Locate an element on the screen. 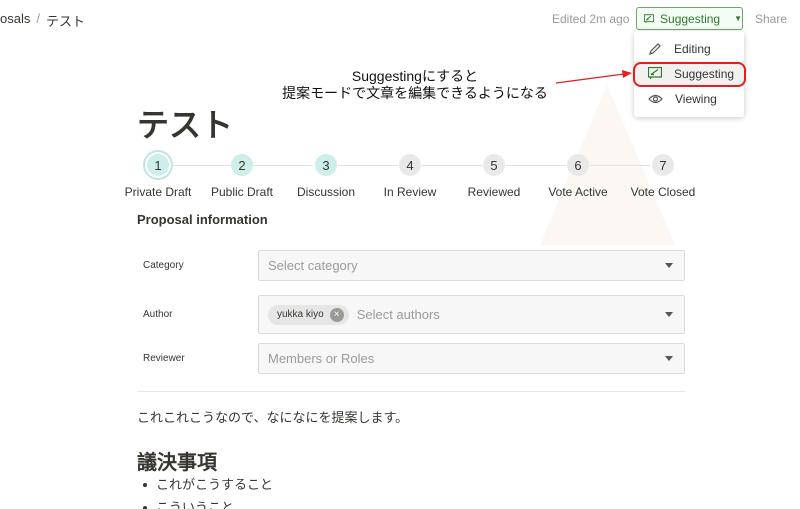 Image resolution: width=800 pixels, height=509 pixels. reviewer-label: Reviewer is located at coordinates (164, 358).